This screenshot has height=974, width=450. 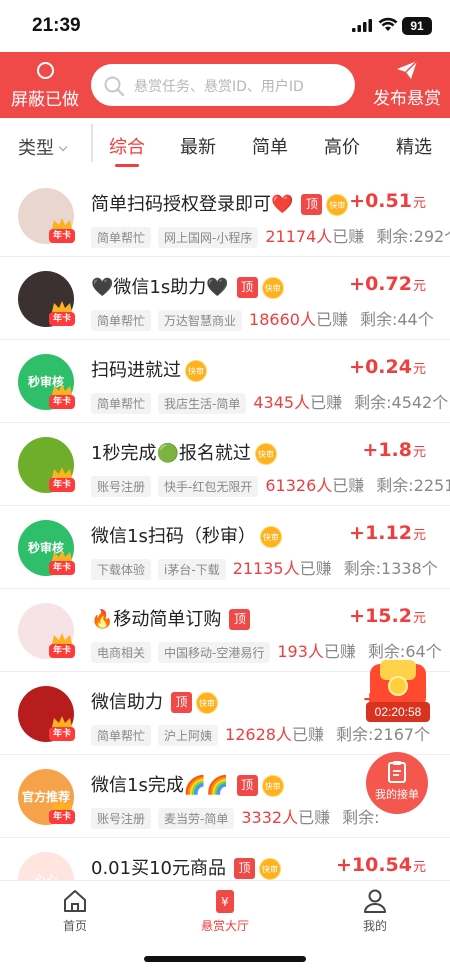 What do you see at coordinates (398, 691) in the screenshot?
I see `red-envelope-timer: 02:20:58` at bounding box center [398, 691].